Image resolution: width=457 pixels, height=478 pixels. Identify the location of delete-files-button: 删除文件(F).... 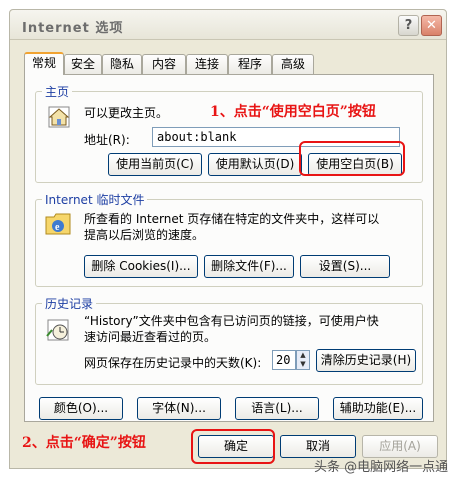
(249, 266).